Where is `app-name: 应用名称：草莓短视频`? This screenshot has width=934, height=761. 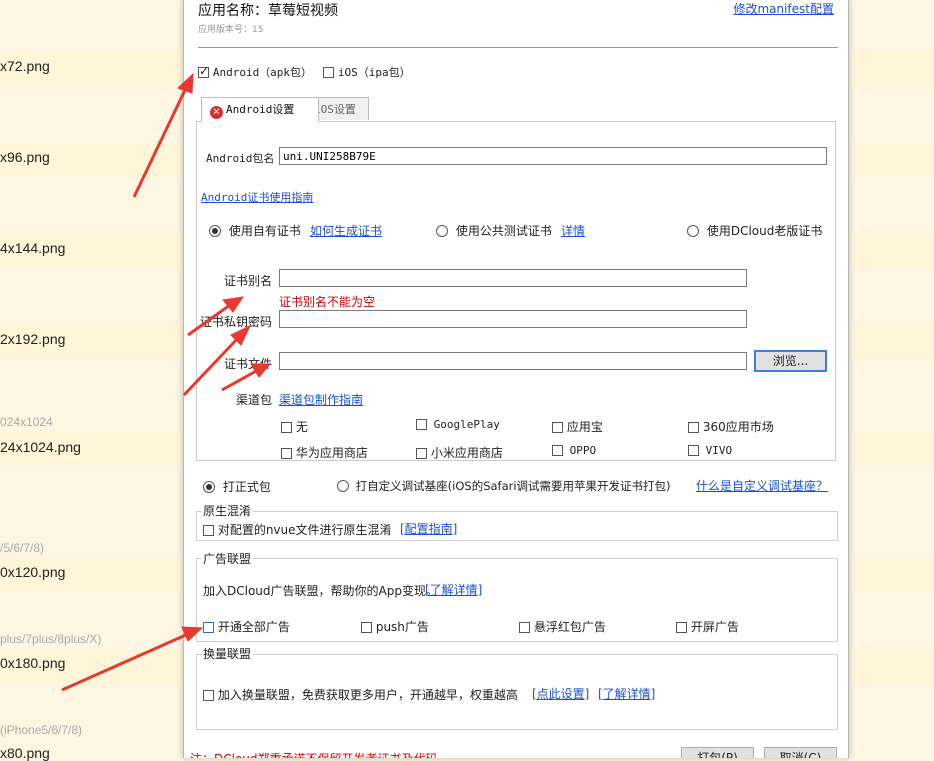
app-name: 应用名称：草莓短视频 is located at coordinates (268, 11).